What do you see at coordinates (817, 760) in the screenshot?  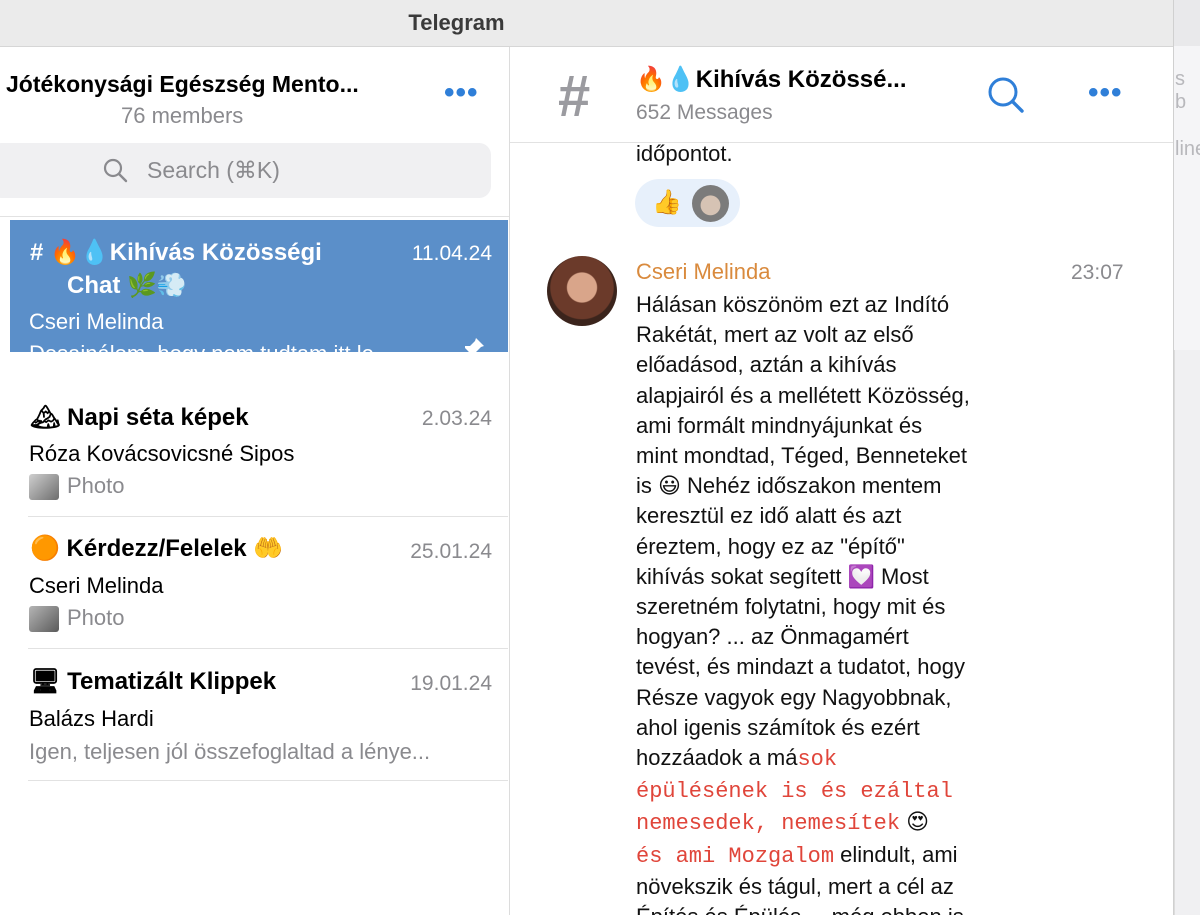 I see `code-span: sok` at bounding box center [817, 760].